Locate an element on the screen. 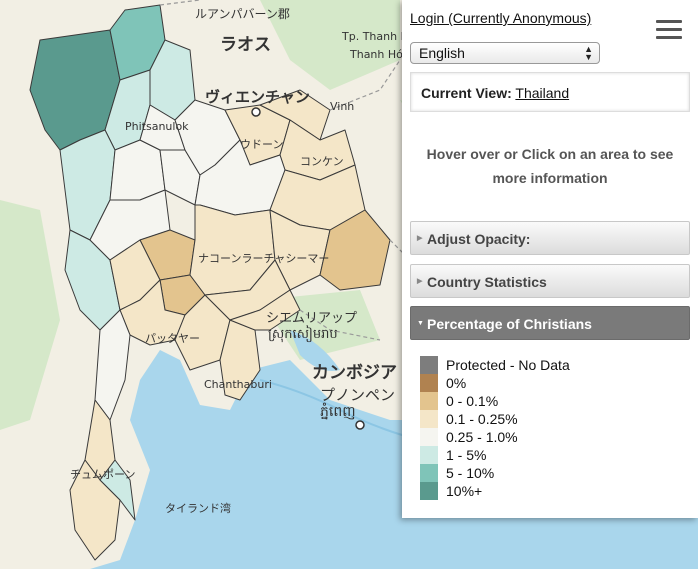 This screenshot has width=698, height=569. accordion-percentage-christians: ▼ Percentage of Christians is located at coordinates (550, 323).